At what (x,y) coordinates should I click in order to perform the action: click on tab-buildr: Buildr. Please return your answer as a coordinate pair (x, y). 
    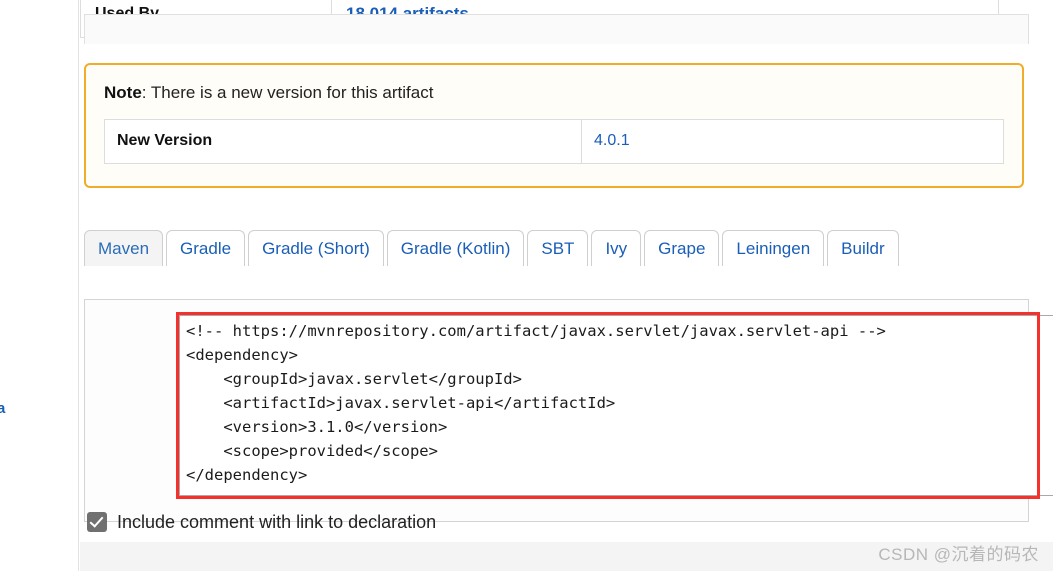
    Looking at the image, I should click on (863, 248).